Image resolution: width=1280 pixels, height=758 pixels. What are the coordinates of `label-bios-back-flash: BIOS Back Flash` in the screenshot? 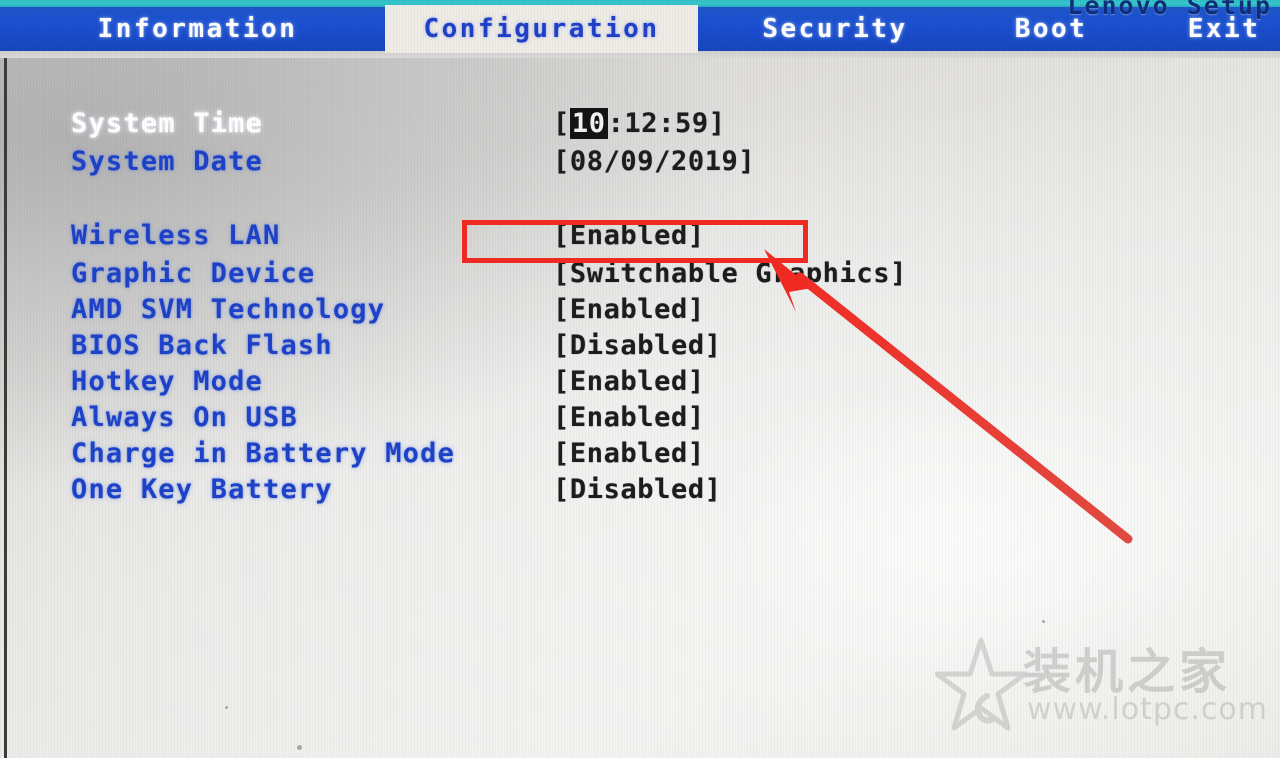 It's located at (202, 345).